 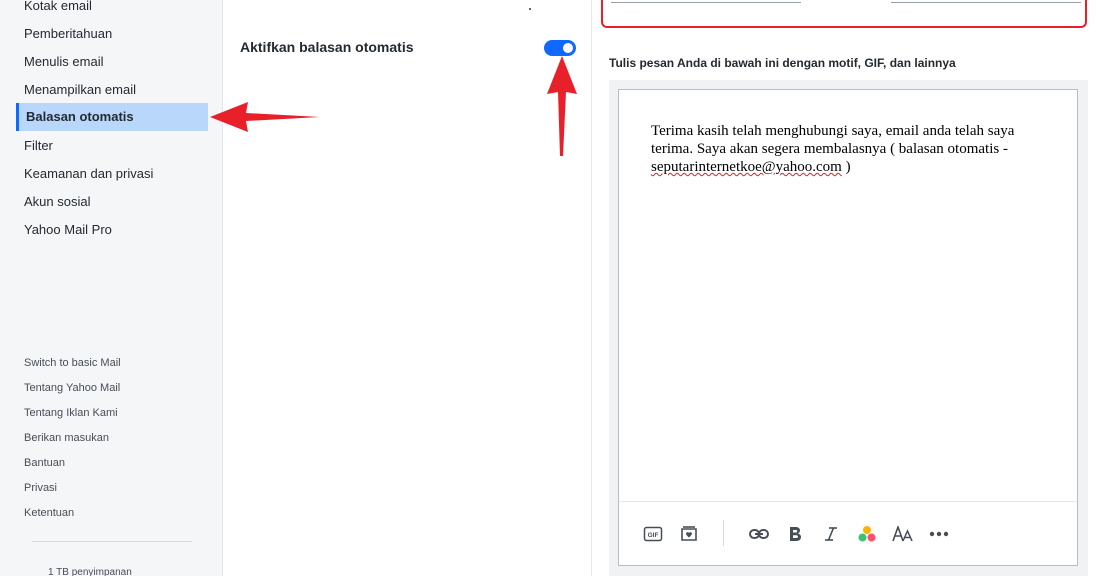 I want to click on footer-link-tentang-iklan: Tentang Iklan Kami, so click(x=71, y=413).